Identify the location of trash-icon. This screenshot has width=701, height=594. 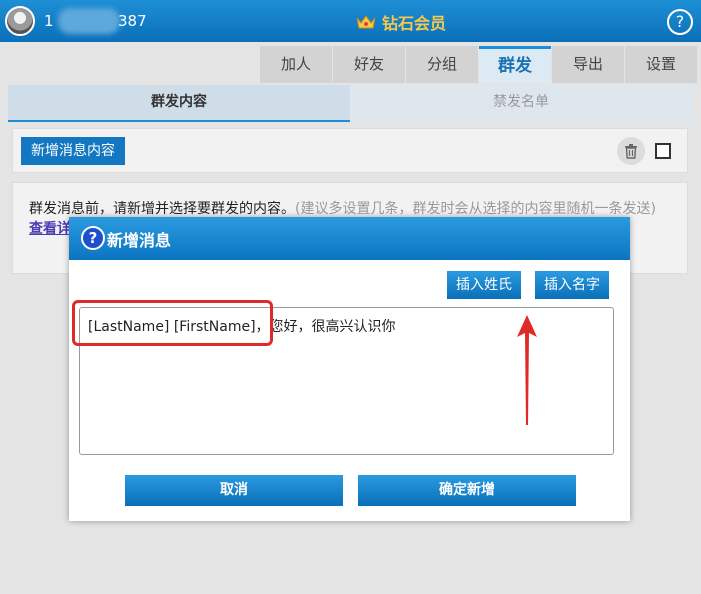
(631, 151).